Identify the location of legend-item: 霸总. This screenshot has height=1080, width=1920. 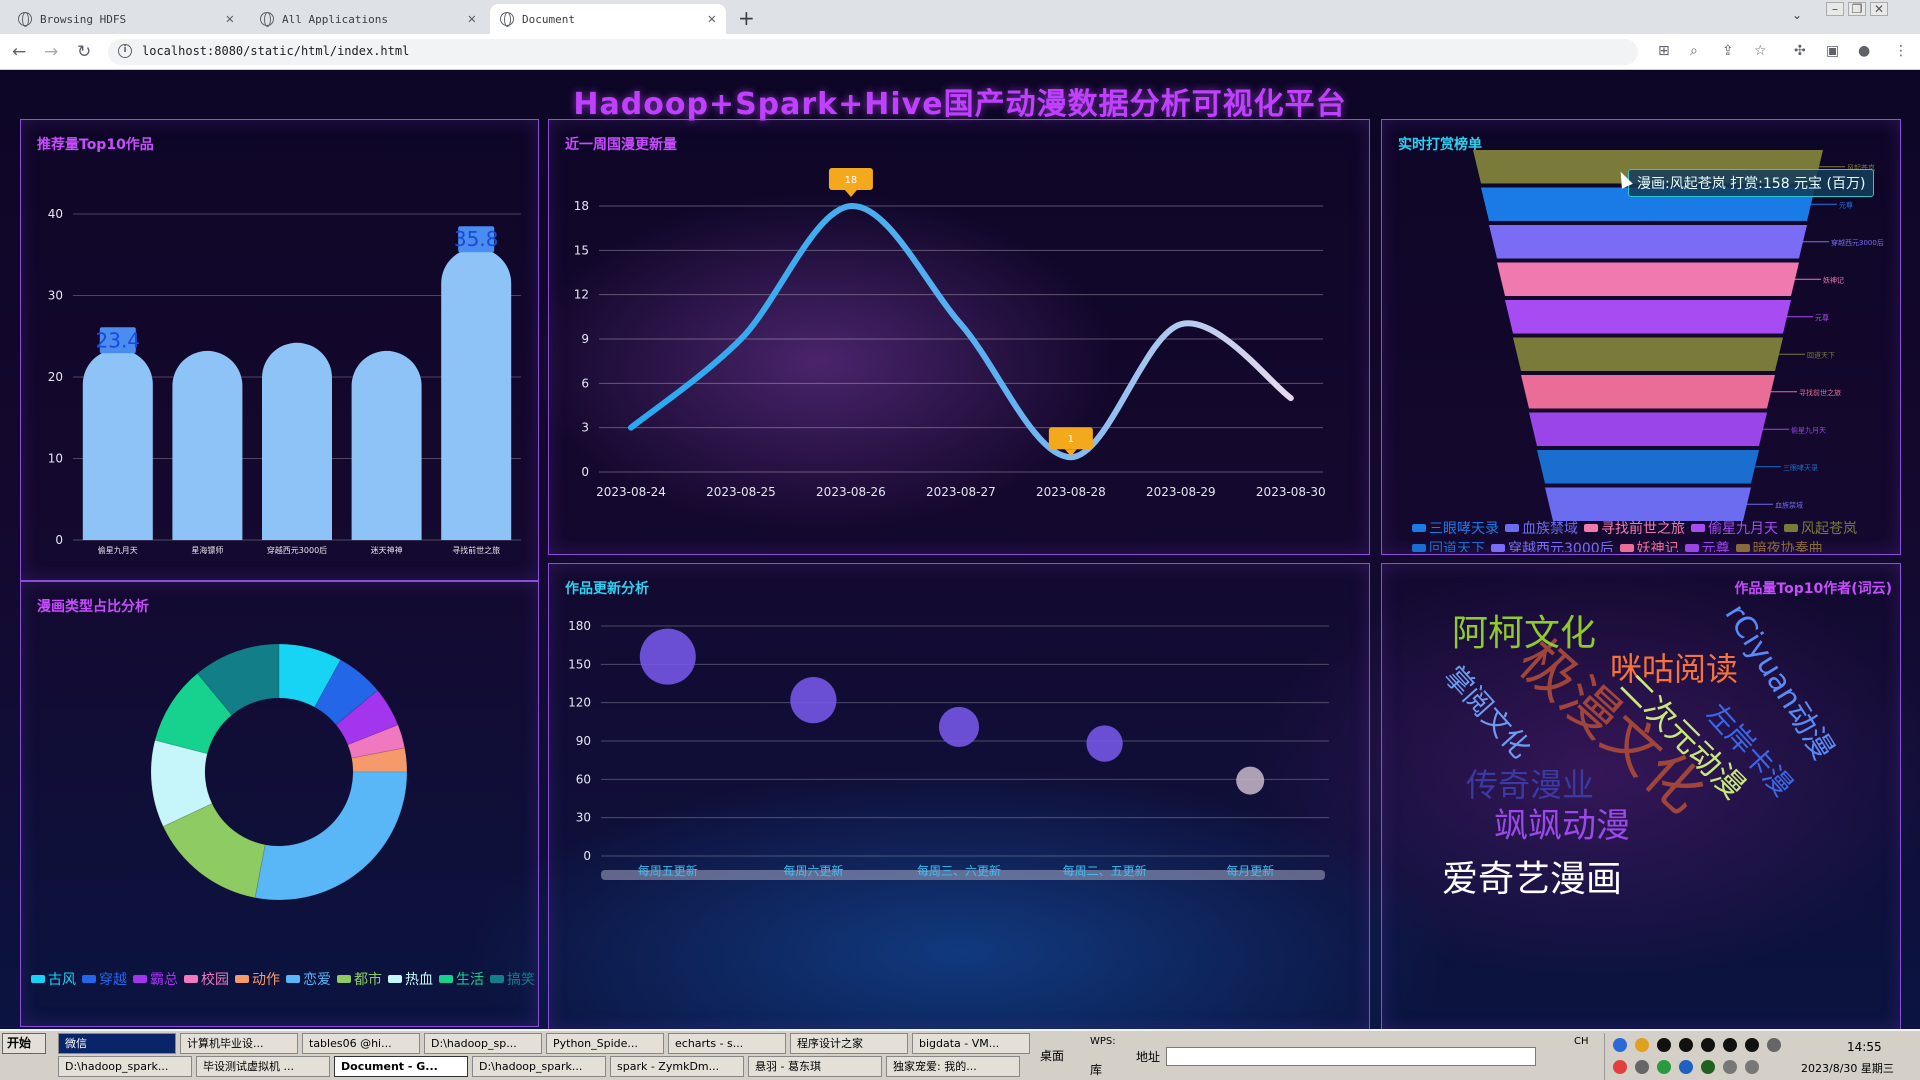
(155, 979).